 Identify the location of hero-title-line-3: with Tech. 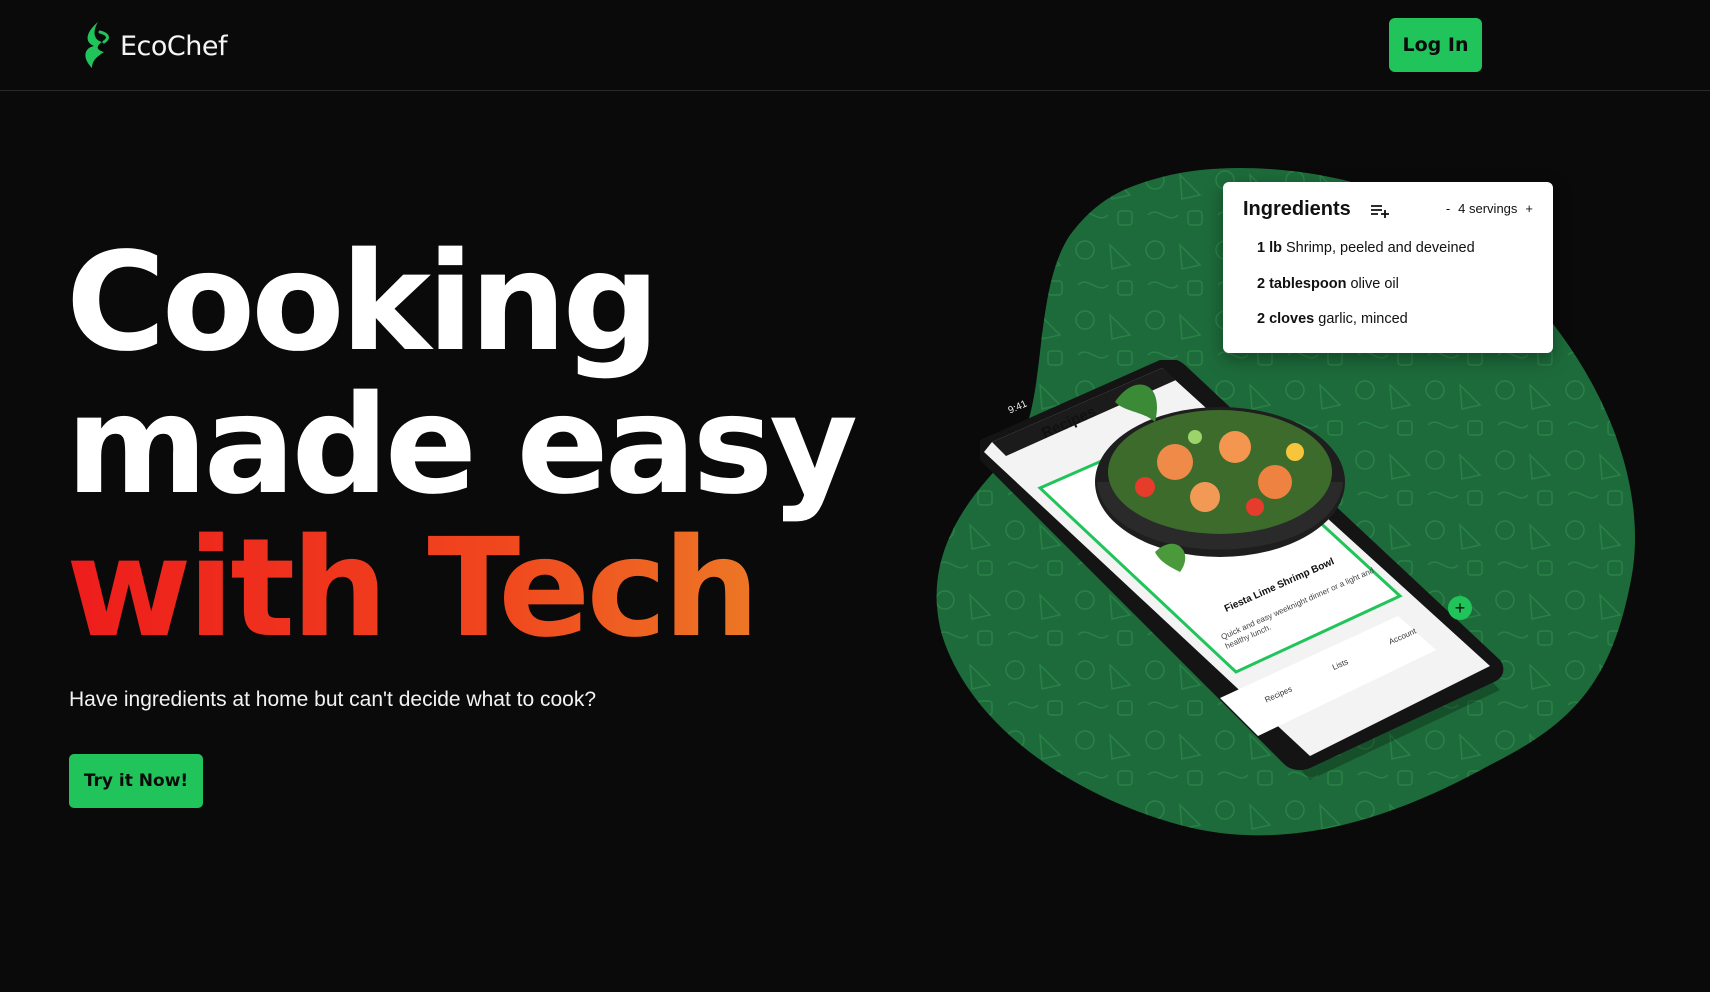
(460, 589).